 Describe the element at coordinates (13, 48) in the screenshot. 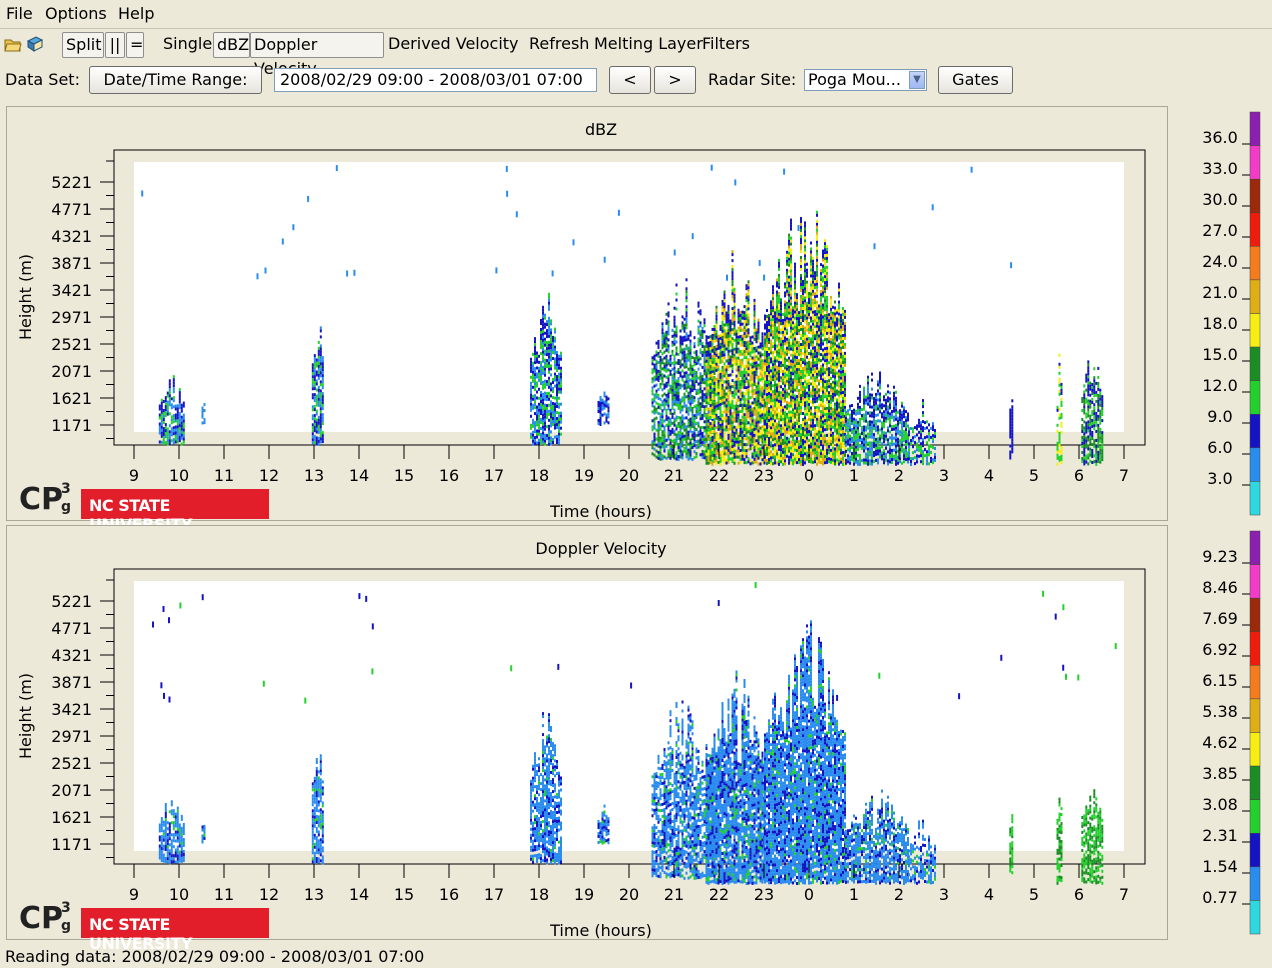

I see `open-folder-icon` at that location.